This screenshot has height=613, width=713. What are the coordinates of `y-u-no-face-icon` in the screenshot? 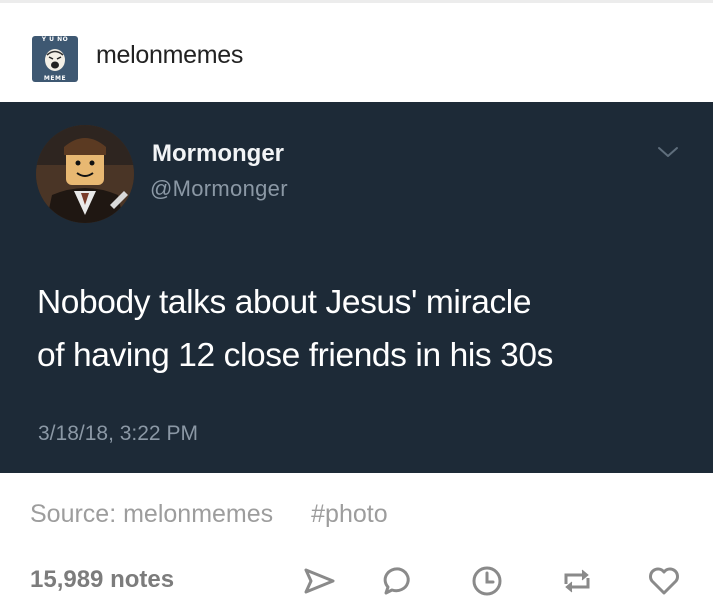 It's located at (55, 60).